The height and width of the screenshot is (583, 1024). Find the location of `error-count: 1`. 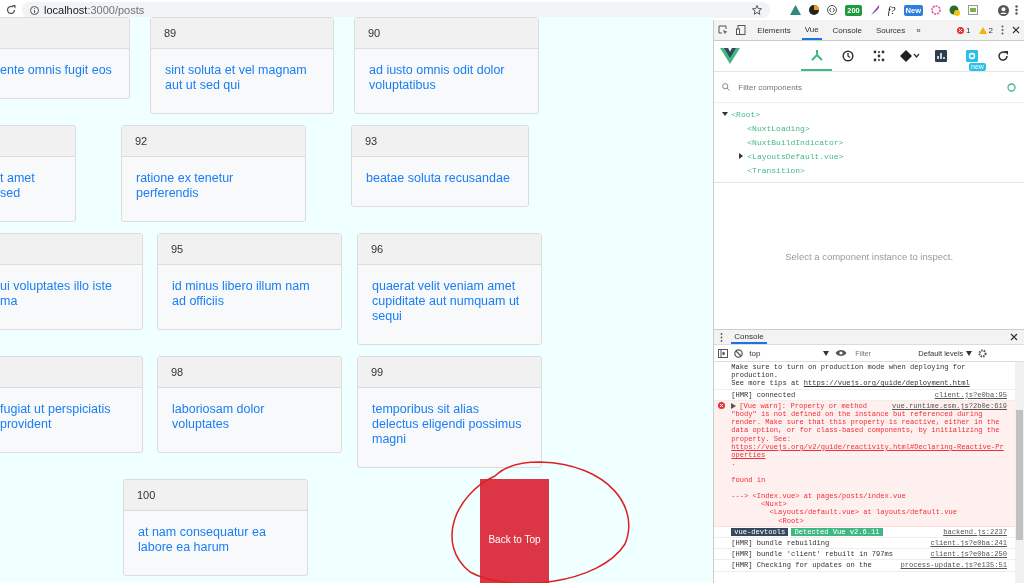

error-count: 1 is located at coordinates (968, 30).